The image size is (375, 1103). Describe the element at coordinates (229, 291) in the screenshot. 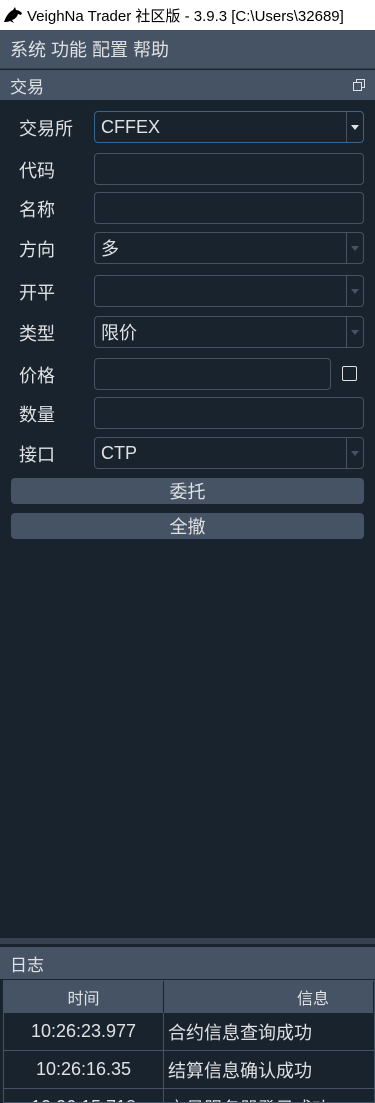

I see `offset-select` at that location.